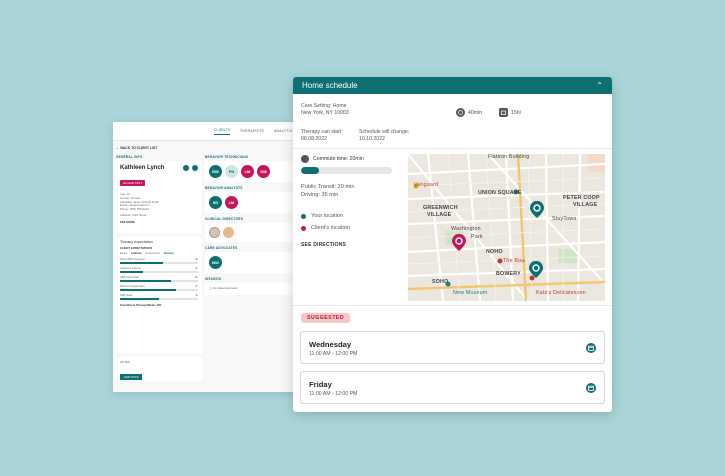 The width and height of the screenshot is (725, 476). What do you see at coordinates (564, 219) in the screenshot?
I see `map-label-stuytown: StuyTown` at bounding box center [564, 219].